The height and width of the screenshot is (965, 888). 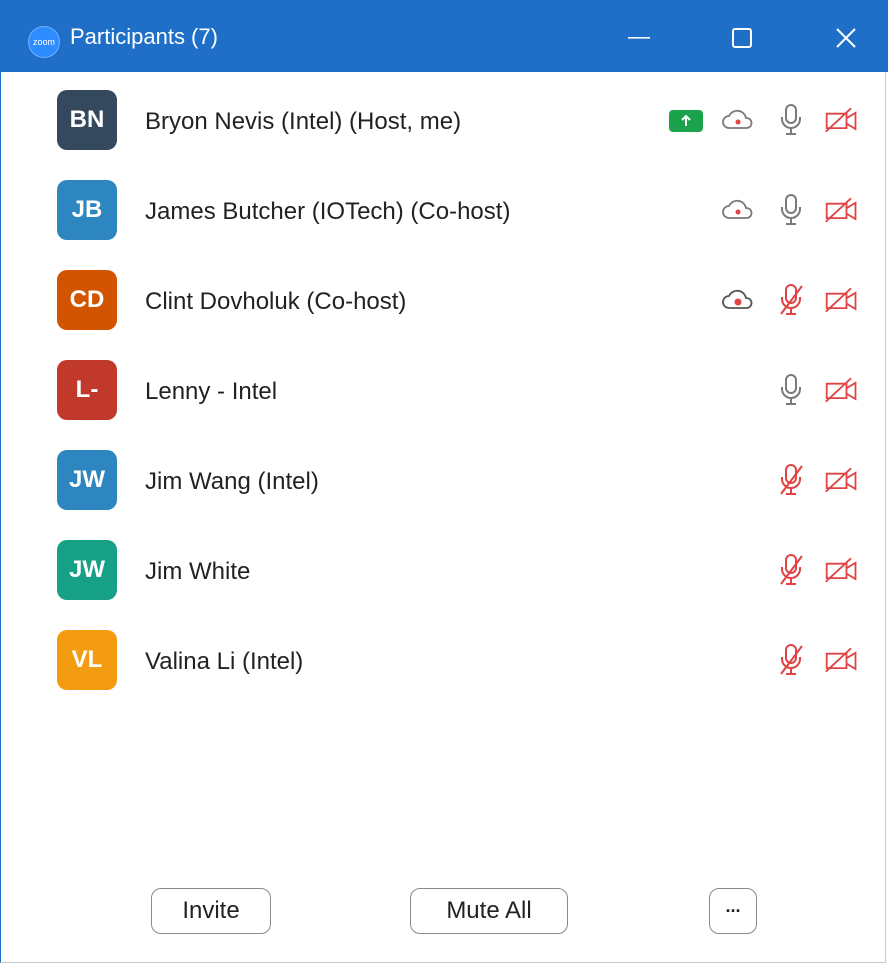 What do you see at coordinates (87, 120) in the screenshot?
I see `avatar: BN` at bounding box center [87, 120].